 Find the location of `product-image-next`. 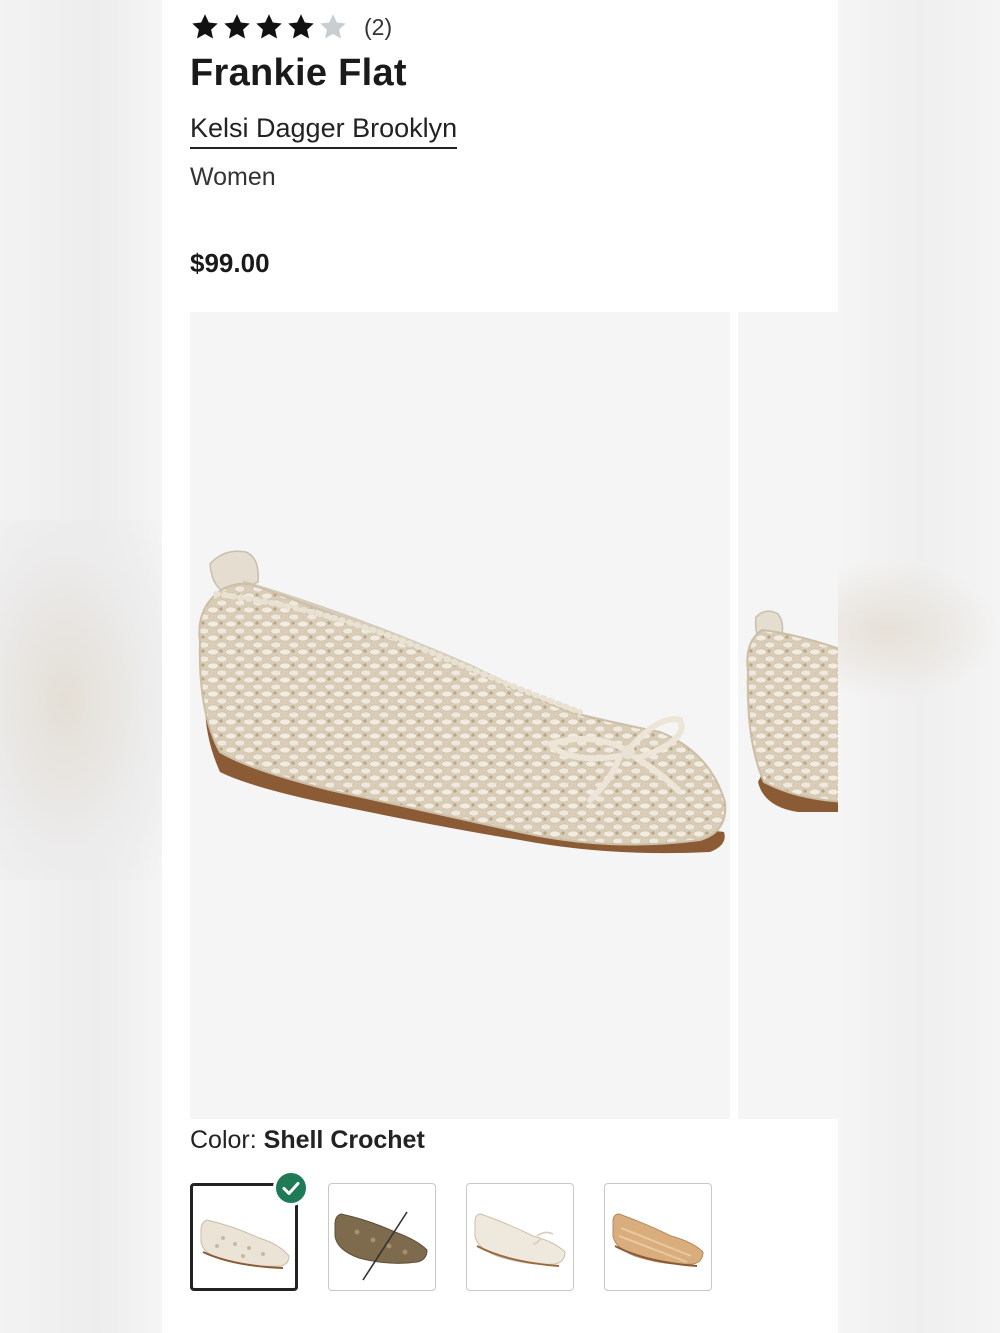

product-image-next is located at coordinates (788, 715).